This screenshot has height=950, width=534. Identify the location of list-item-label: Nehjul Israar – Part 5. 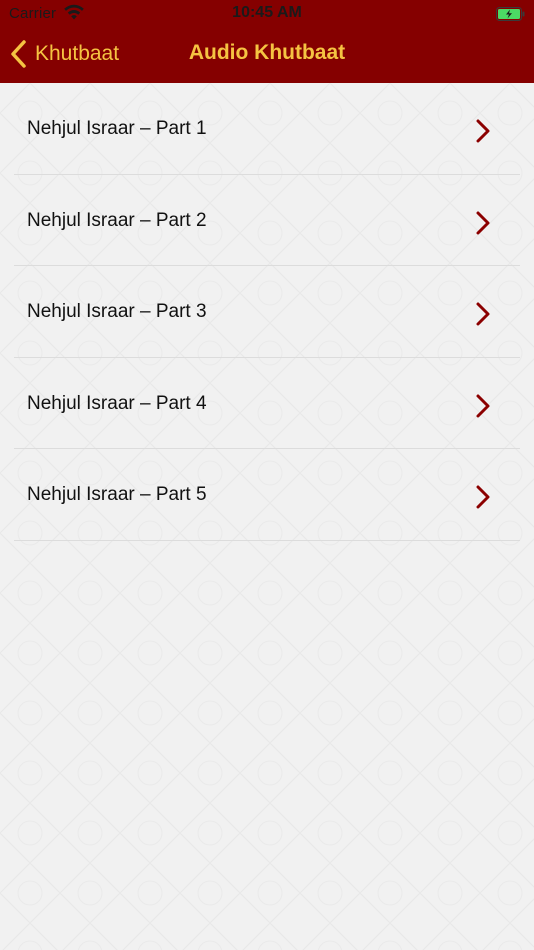
(117, 494).